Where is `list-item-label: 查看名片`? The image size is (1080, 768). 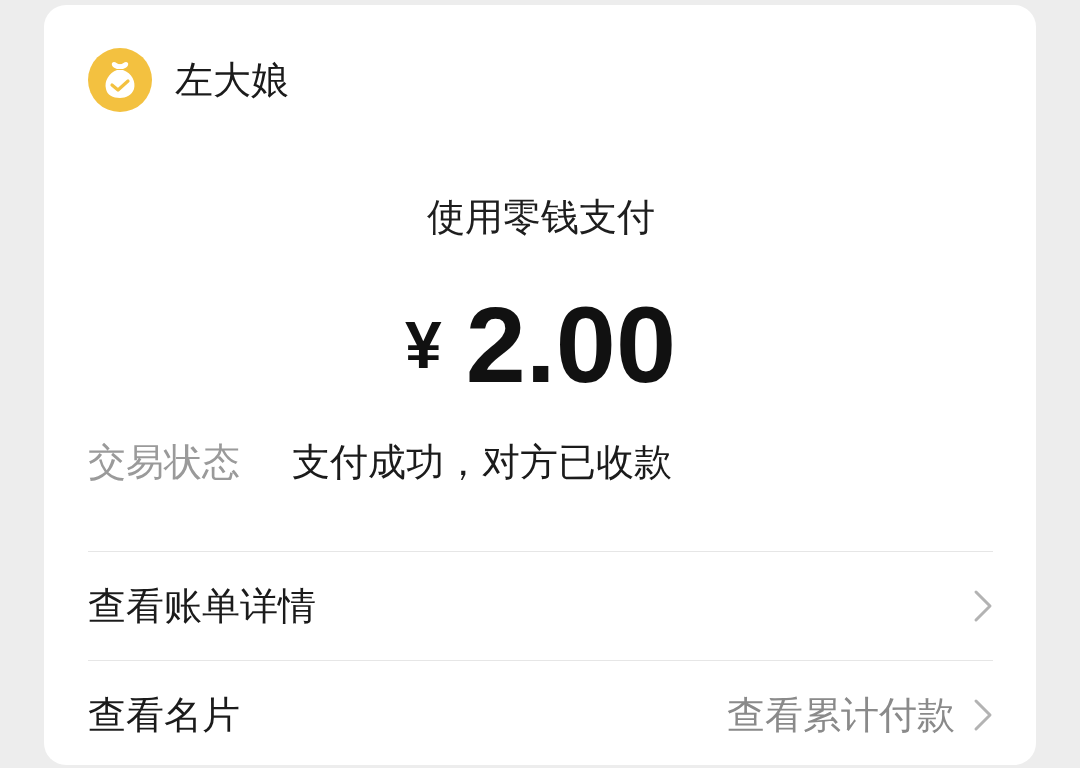 list-item-label: 查看名片 is located at coordinates (164, 715).